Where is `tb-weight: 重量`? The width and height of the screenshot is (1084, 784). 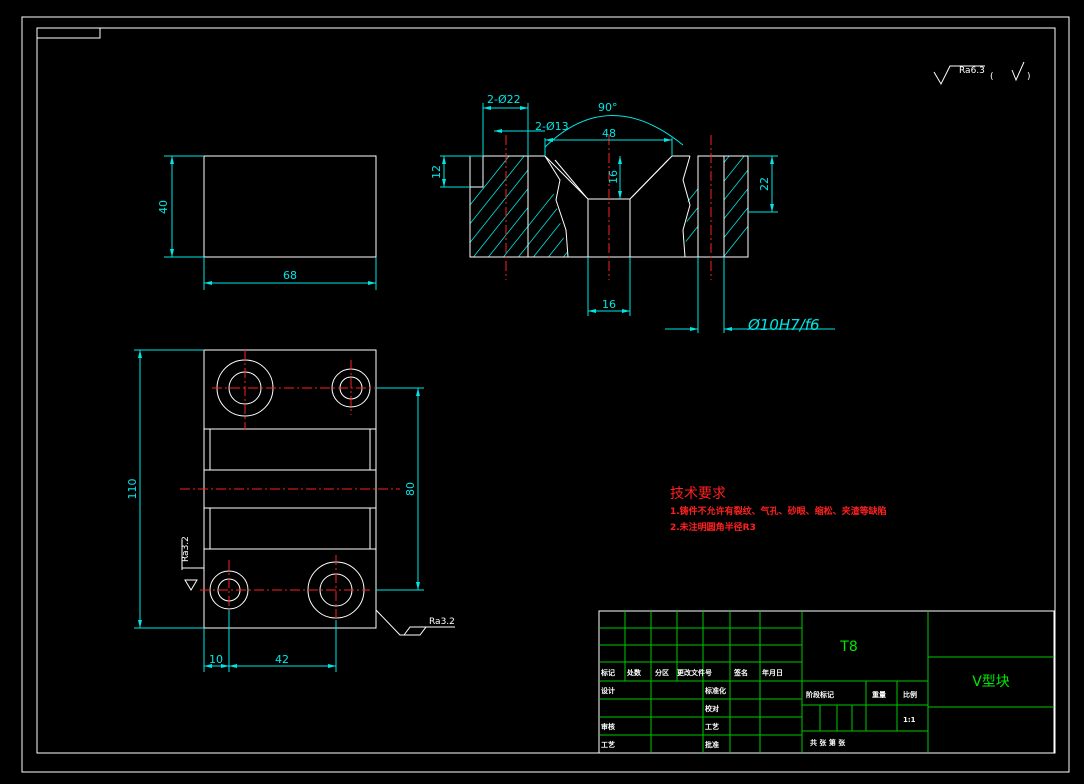 tb-weight: 重量 is located at coordinates (879, 694).